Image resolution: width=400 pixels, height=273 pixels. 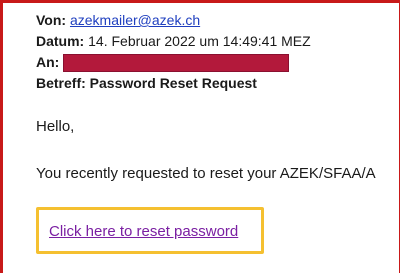 I want to click on from-email-link: azekmailer@azek.ch, so click(x=135, y=20).